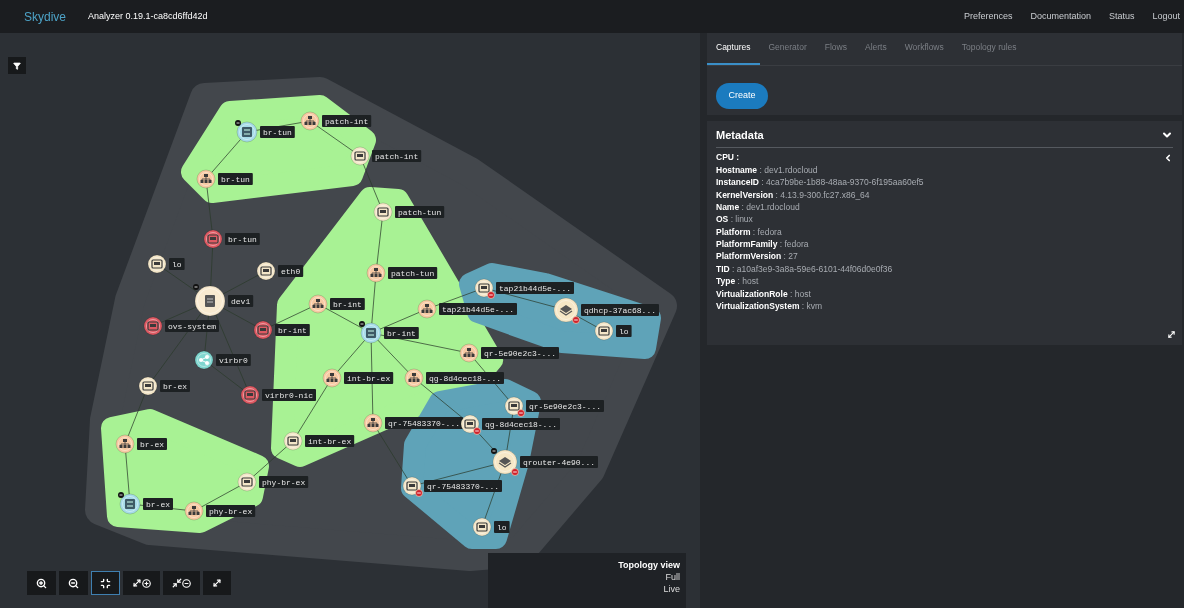  What do you see at coordinates (1121, 16) in the screenshot?
I see `nav-link: Status` at bounding box center [1121, 16].